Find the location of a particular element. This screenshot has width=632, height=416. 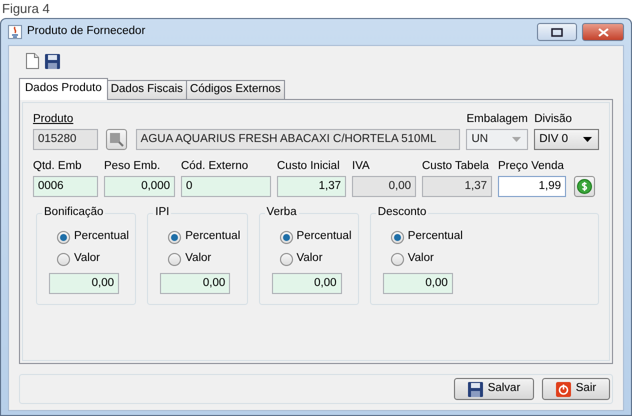

java-app-icon is located at coordinates (15, 32).